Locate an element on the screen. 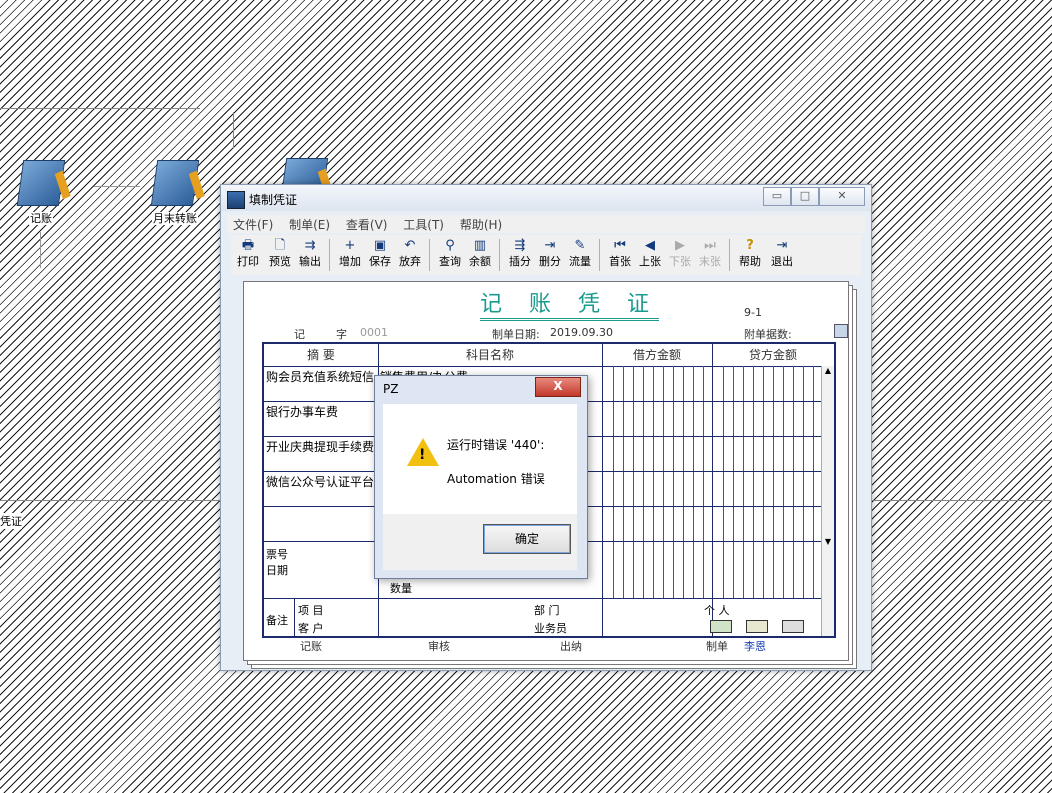 The height and width of the screenshot is (793, 1052). prev-icon: ◀ is located at coordinates (650, 245).